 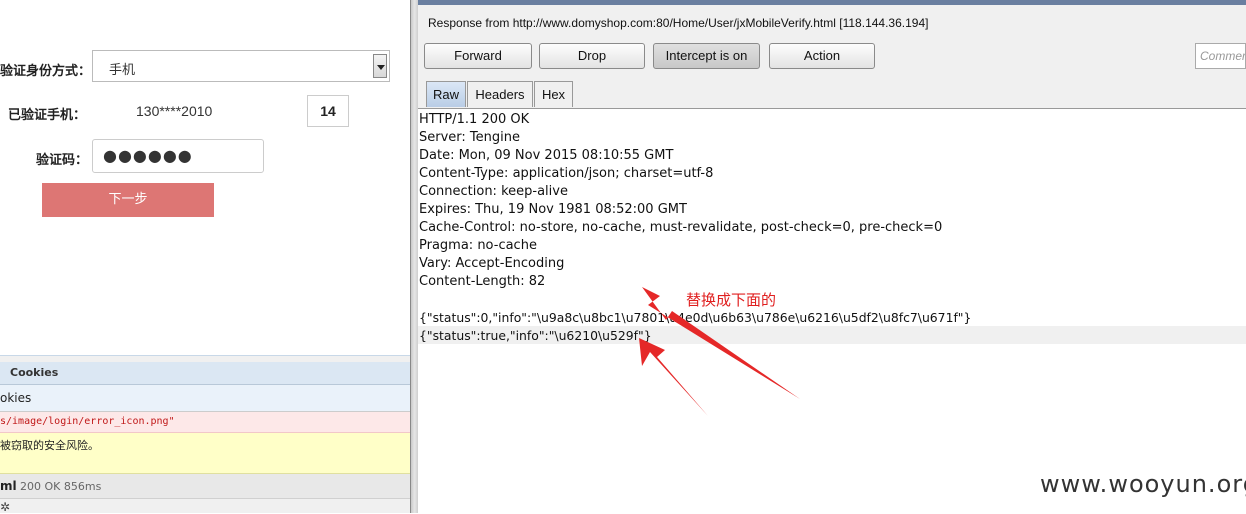 What do you see at coordinates (62, 160) in the screenshot?
I see `code-label: 验证码：` at bounding box center [62, 160].